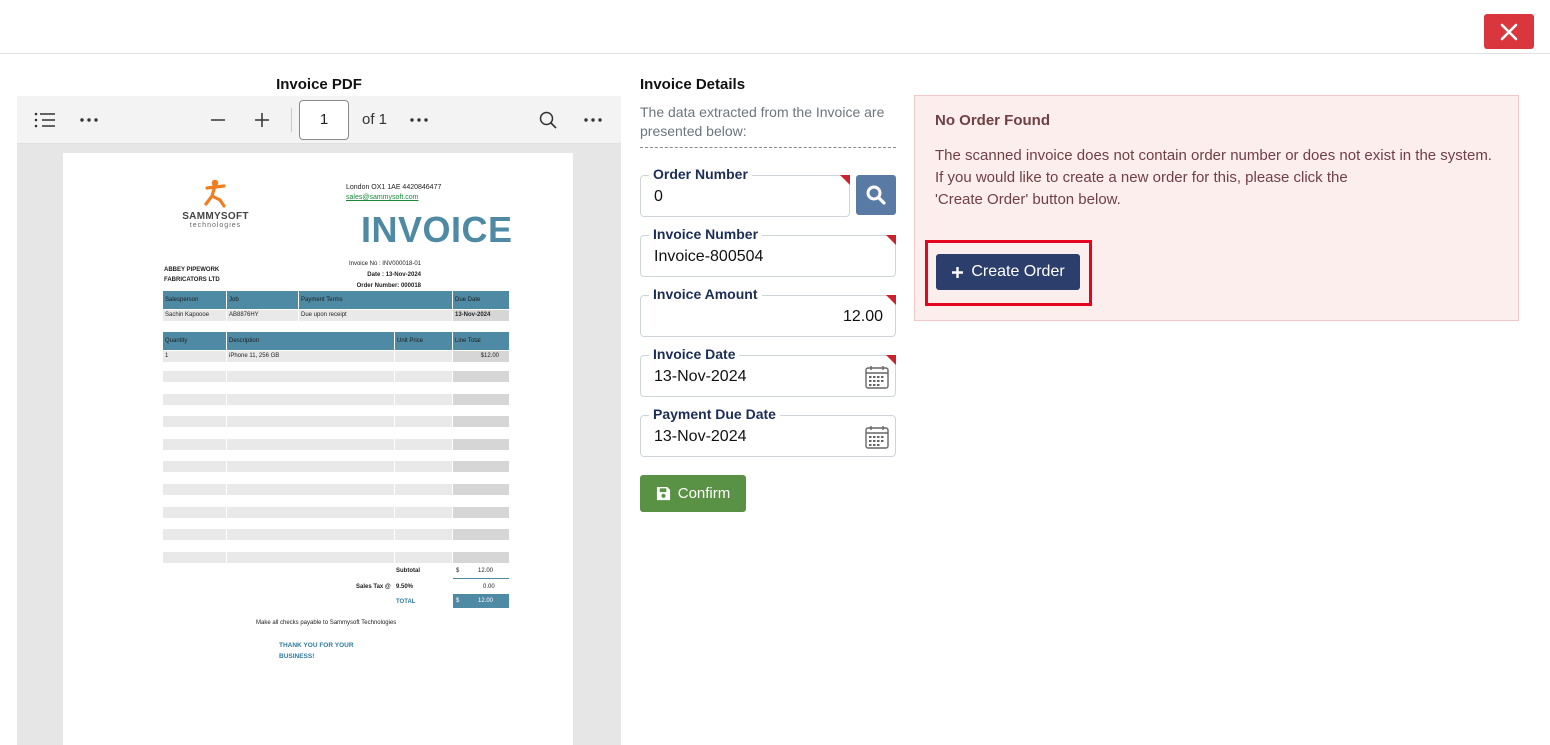  I want to click on logo-subtitle: technologies, so click(215, 225).